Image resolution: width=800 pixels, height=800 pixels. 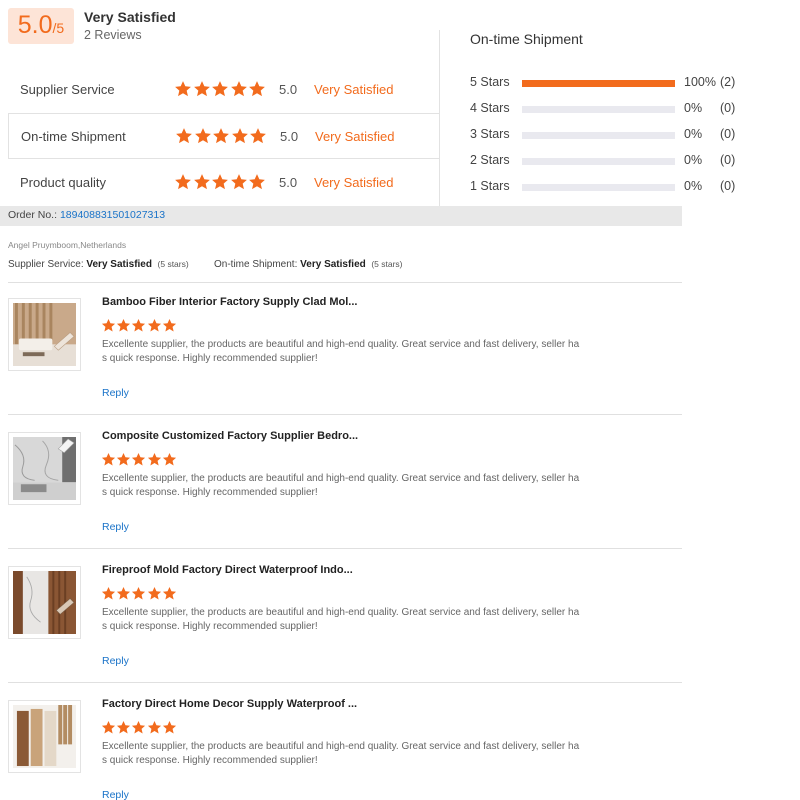 I want to click on reviewer-name: Angel Pruymboom,Netherlands, so click(x=67, y=245).